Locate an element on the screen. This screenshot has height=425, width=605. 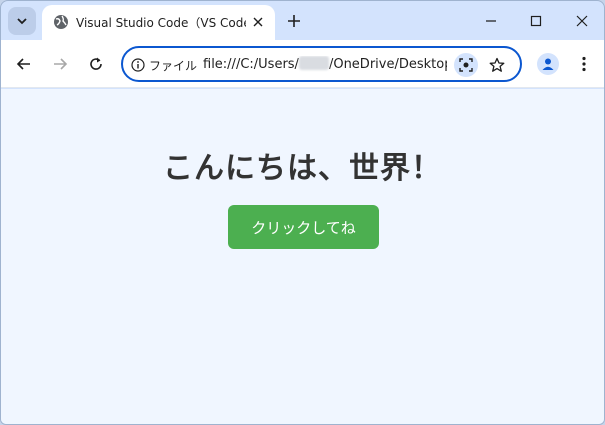
minimize-icon is located at coordinates (491, 21).